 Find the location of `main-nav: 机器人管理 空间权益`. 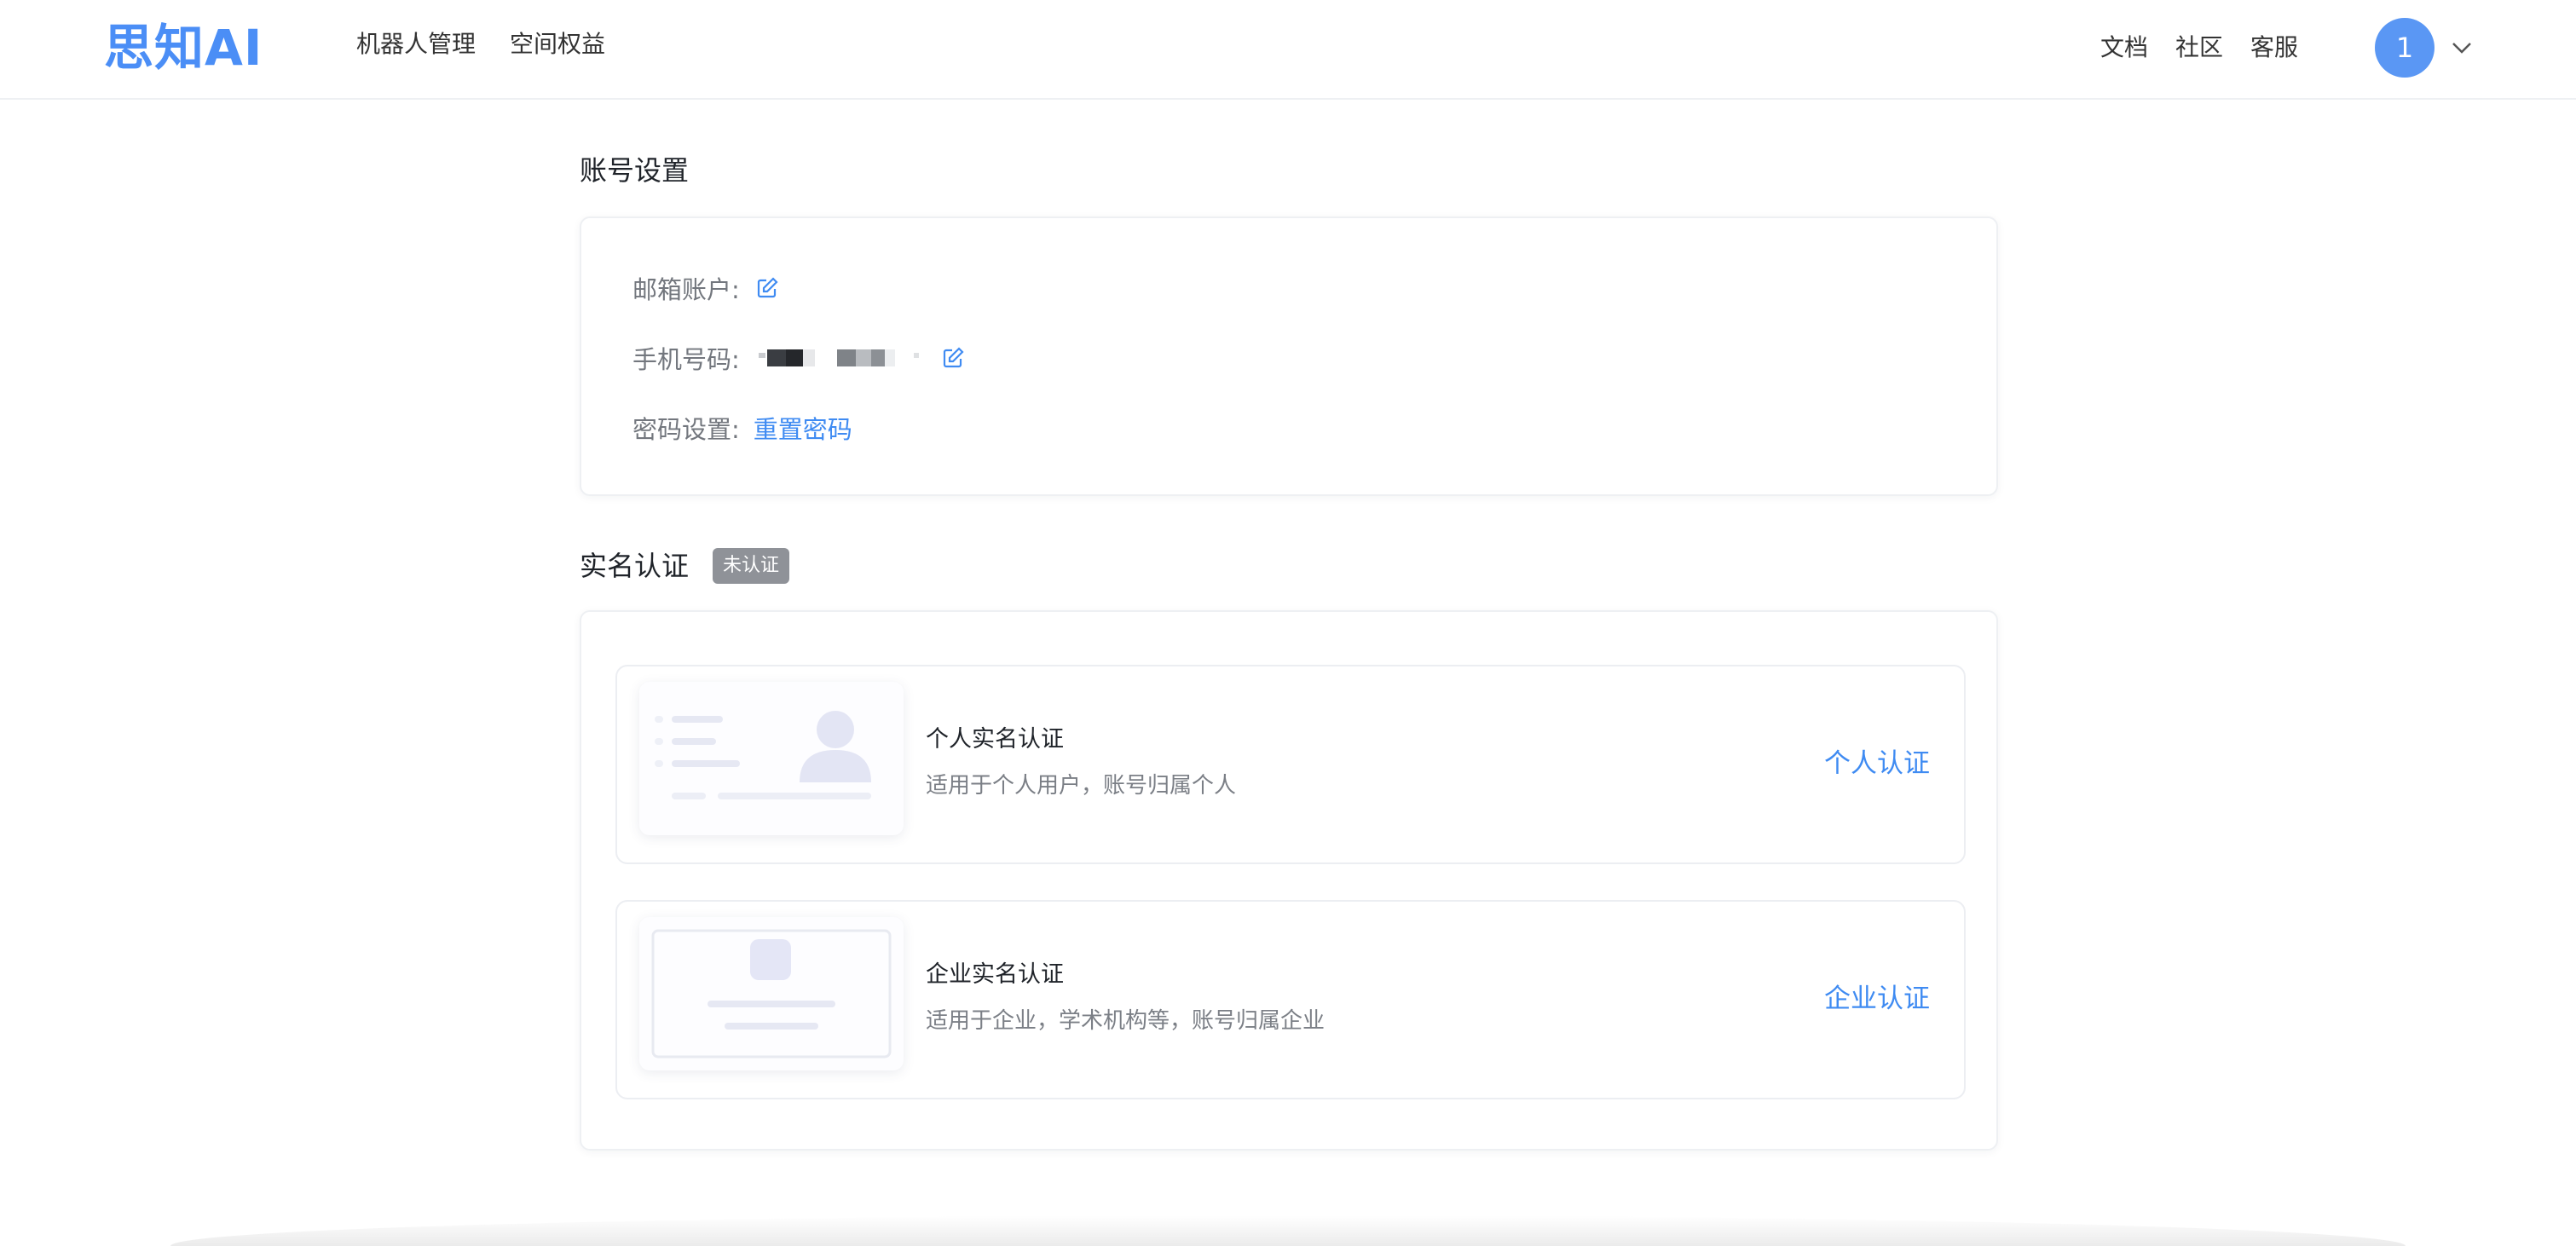

main-nav: 机器人管理 空间权益 is located at coordinates (497, 44).